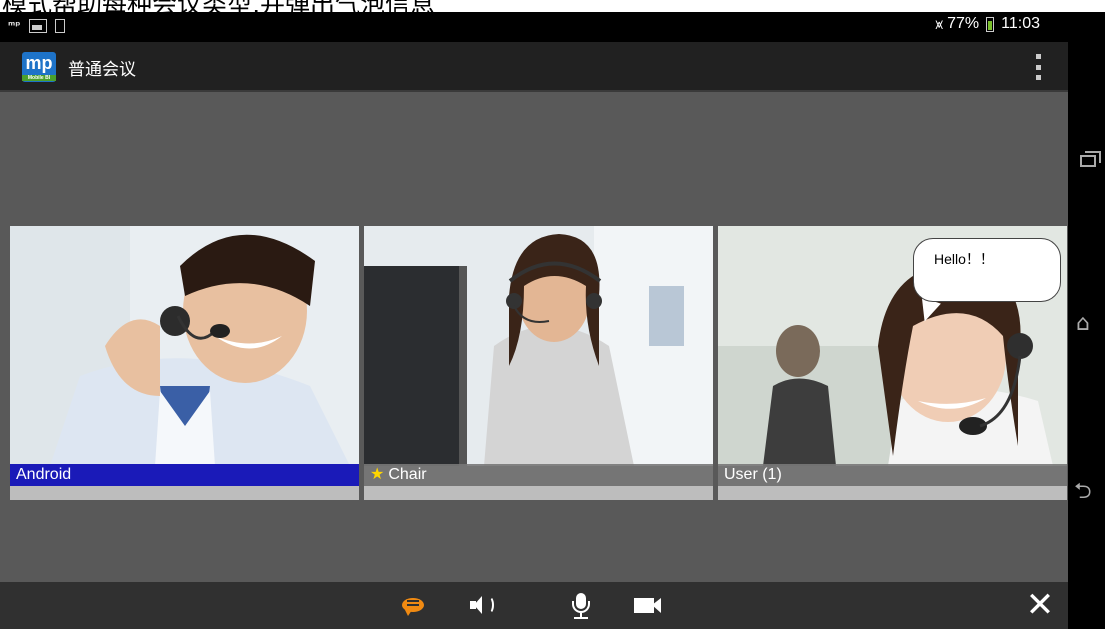 This screenshot has height=629, width=1105. Describe the element at coordinates (44, 474) in the screenshot. I see `participant-name: Android` at that location.